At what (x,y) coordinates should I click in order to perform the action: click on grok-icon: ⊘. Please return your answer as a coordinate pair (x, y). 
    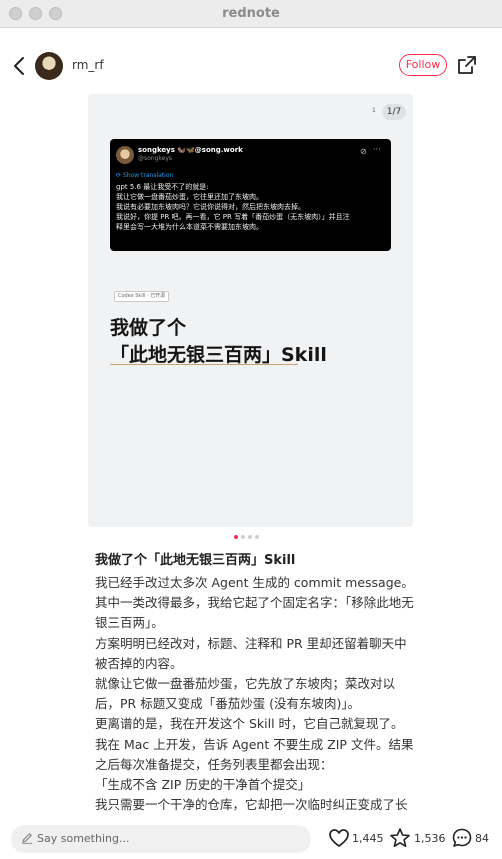
    Looking at the image, I should click on (363, 151).